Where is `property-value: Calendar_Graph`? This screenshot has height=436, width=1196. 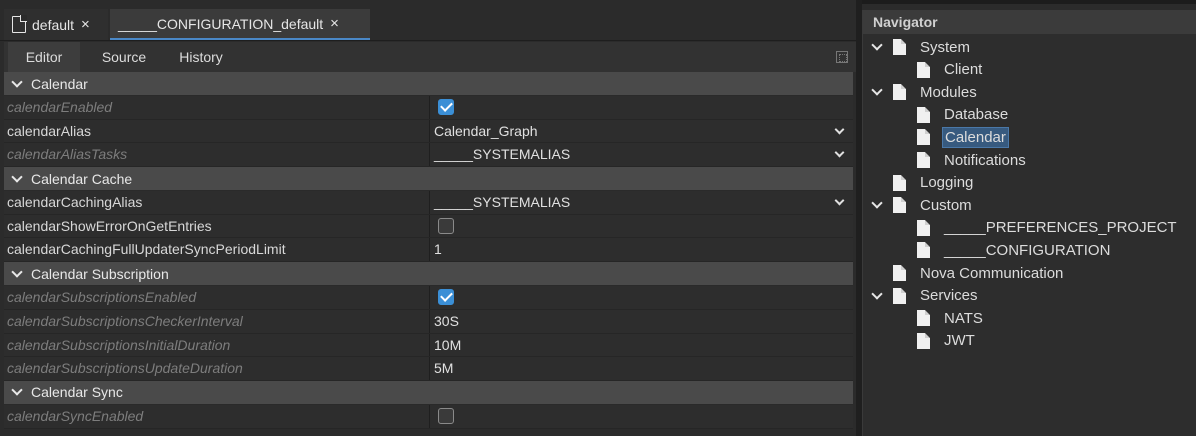 property-value: Calendar_Graph is located at coordinates (641, 131).